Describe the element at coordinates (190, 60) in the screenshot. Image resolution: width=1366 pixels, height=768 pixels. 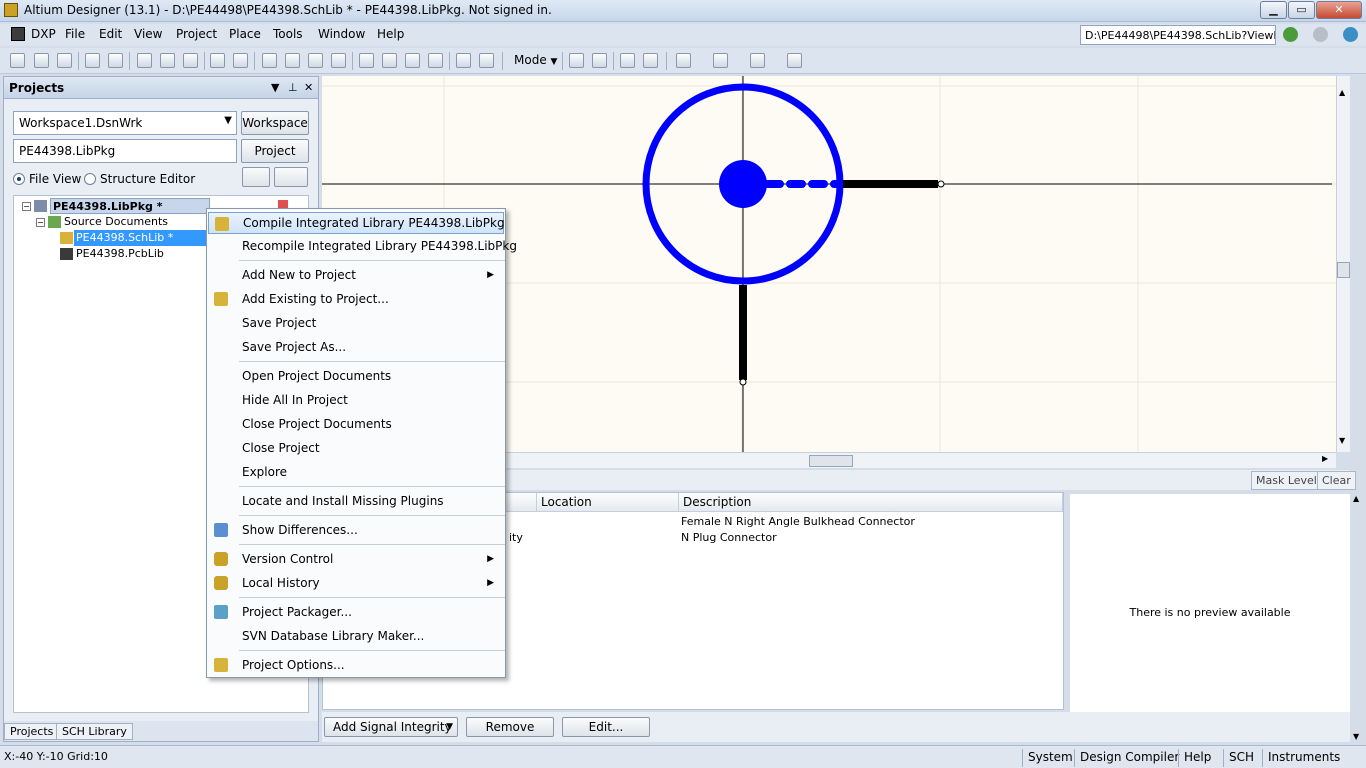
I see `folder-icon` at that location.